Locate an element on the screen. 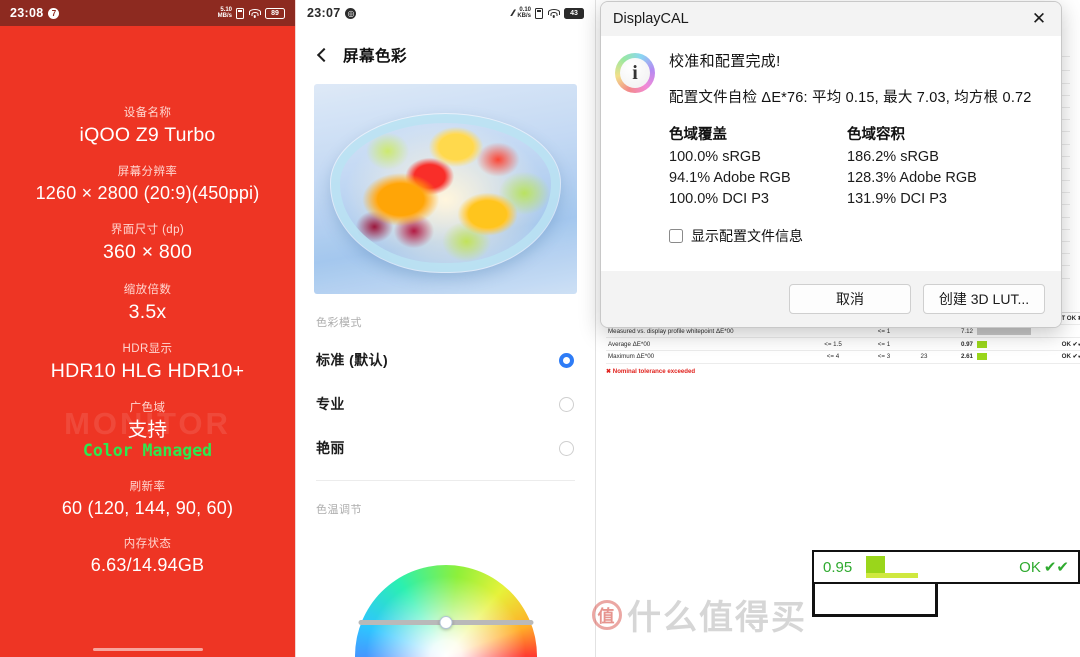 This screenshot has width=1080, height=657. color-mode-option-standard: 标准 (默认) is located at coordinates (445, 360).